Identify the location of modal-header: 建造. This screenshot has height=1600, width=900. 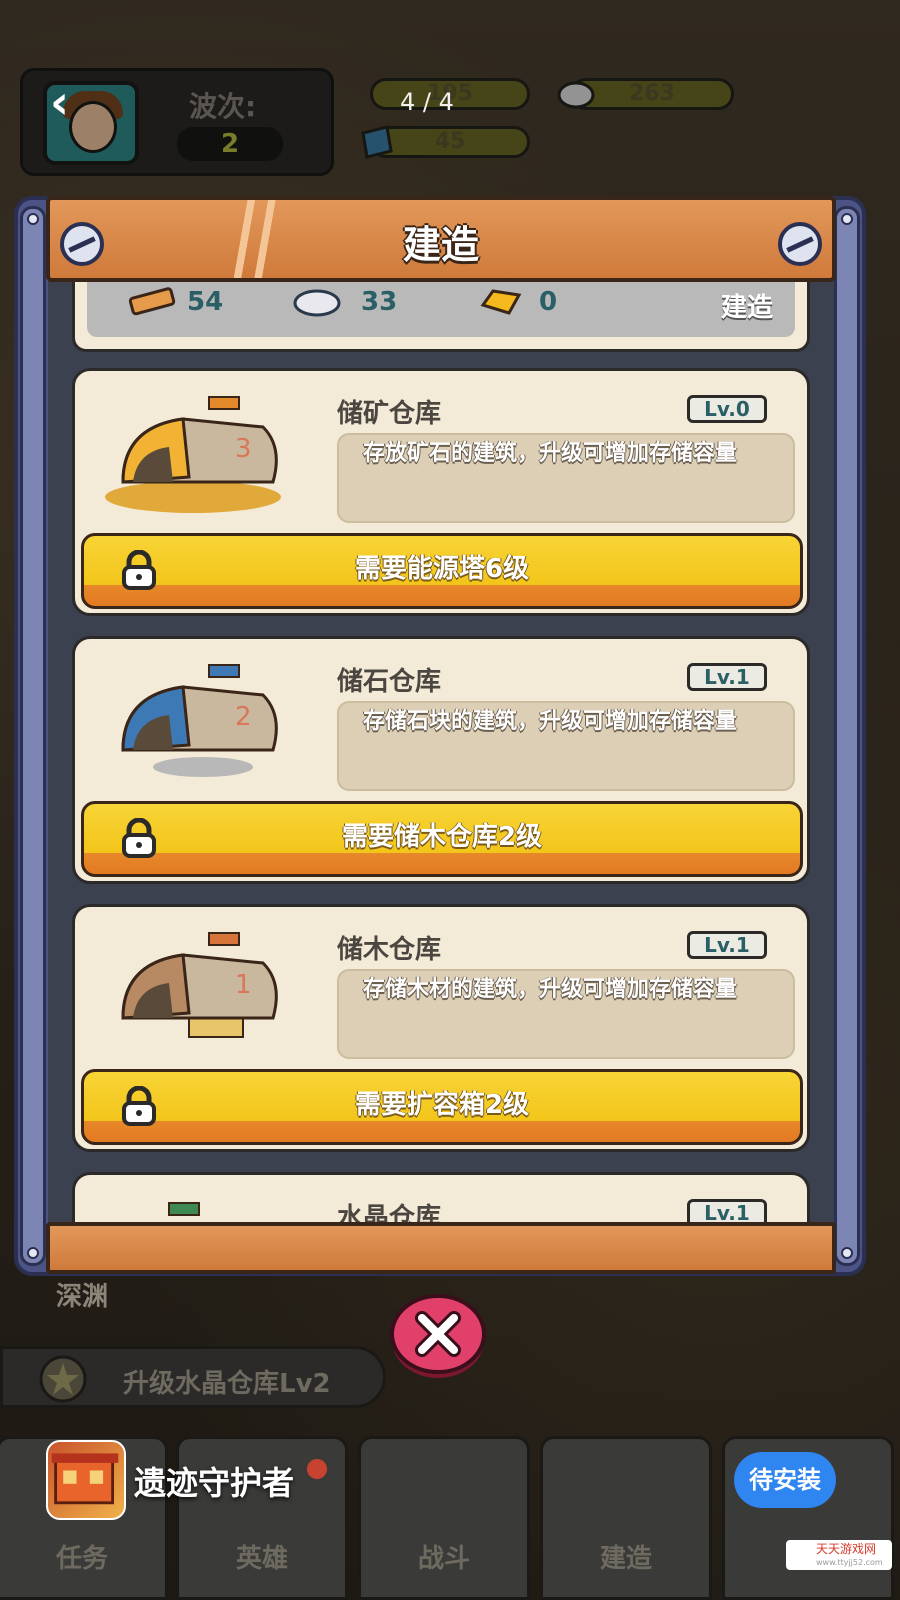
(441, 239).